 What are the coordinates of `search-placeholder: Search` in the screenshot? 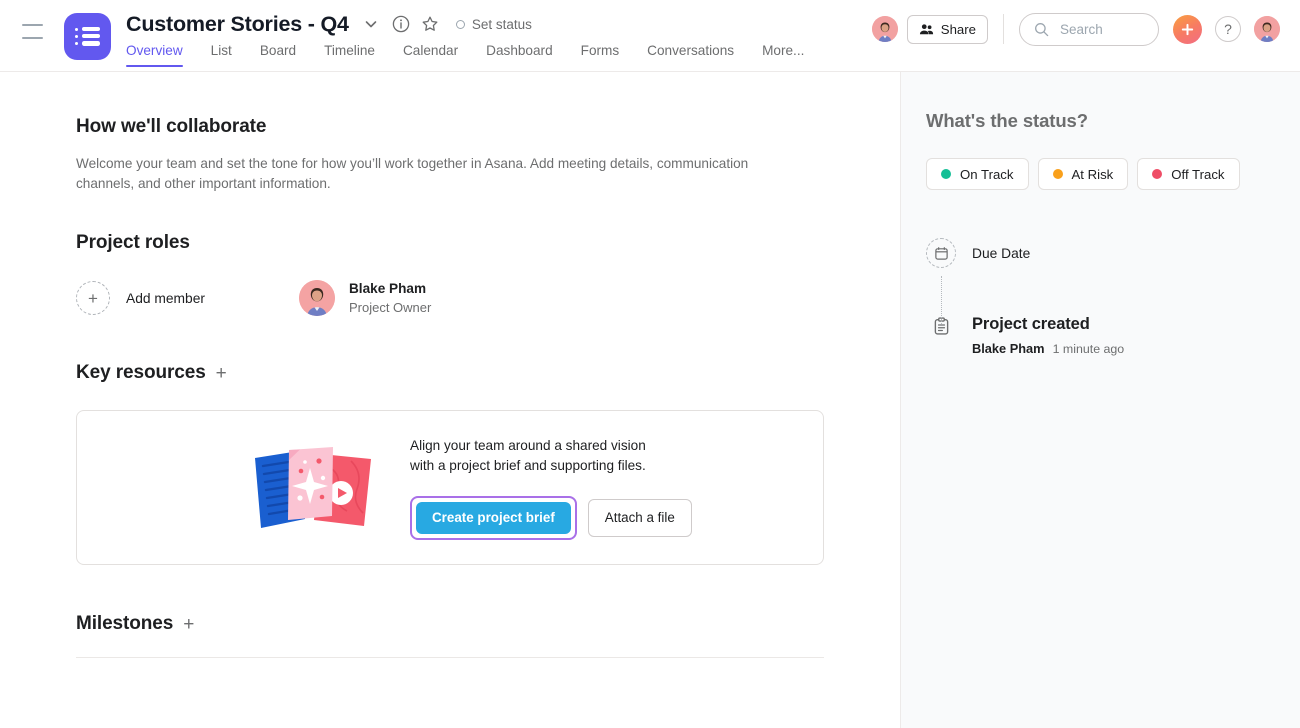 It's located at (1081, 29).